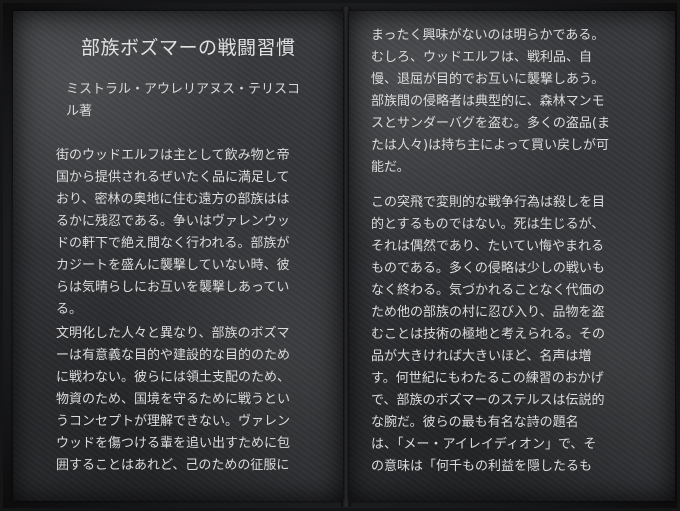 The width and height of the screenshot is (680, 511). What do you see at coordinates (173, 333) in the screenshot?
I see `text-line: 文明化した人々と異なり、部族のボズマ` at bounding box center [173, 333].